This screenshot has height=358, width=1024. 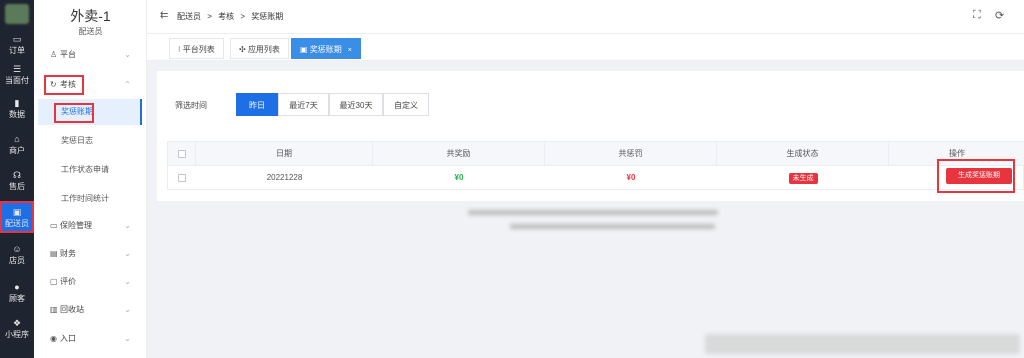 I want to click on row-checkbox-cell, so click(x=182, y=178).